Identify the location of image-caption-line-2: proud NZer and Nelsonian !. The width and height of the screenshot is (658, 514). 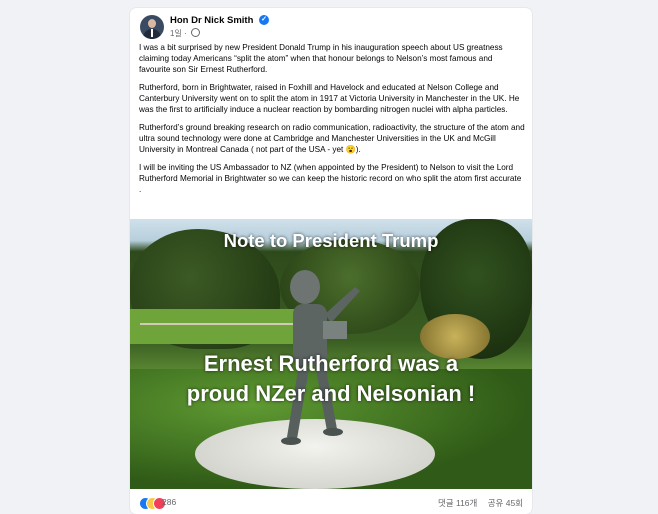
(331, 393).